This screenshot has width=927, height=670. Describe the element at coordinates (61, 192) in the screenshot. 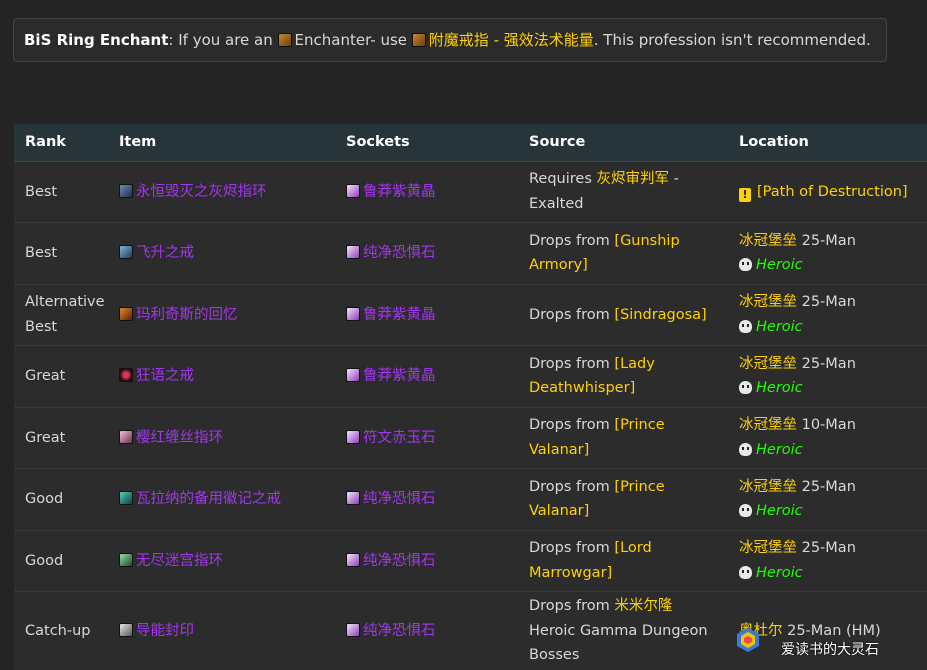

I see `rank-cell: Best` at that location.